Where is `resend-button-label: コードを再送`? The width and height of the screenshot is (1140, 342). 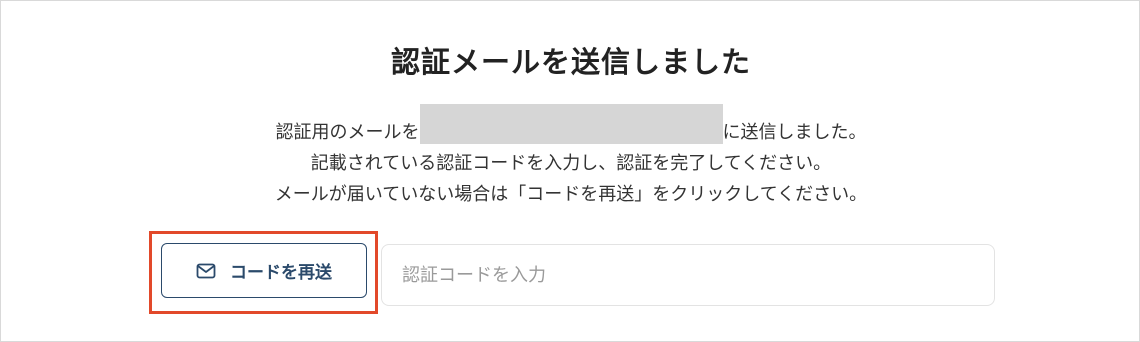 resend-button-label: コードを再送 is located at coordinates (281, 273).